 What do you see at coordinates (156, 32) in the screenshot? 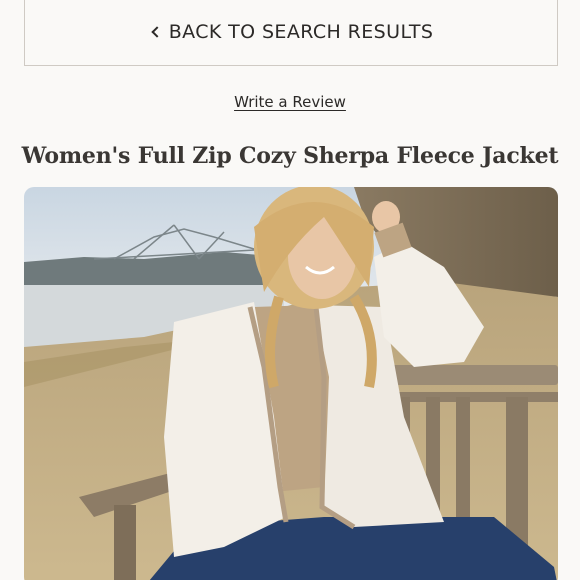
I see `chevron-left-icon` at bounding box center [156, 32].